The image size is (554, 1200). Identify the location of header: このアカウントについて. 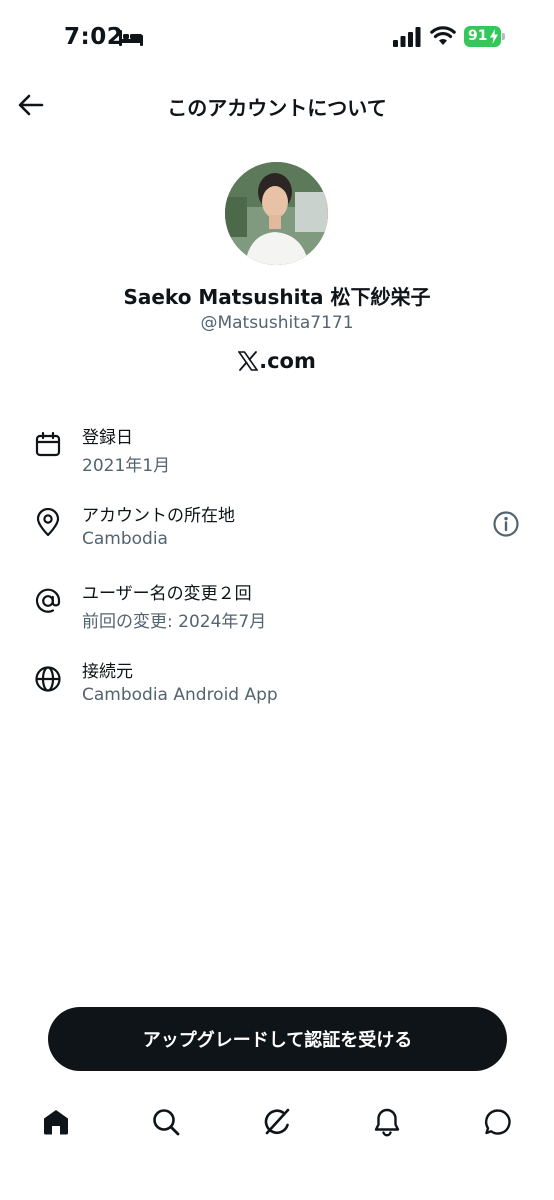
(277, 105).